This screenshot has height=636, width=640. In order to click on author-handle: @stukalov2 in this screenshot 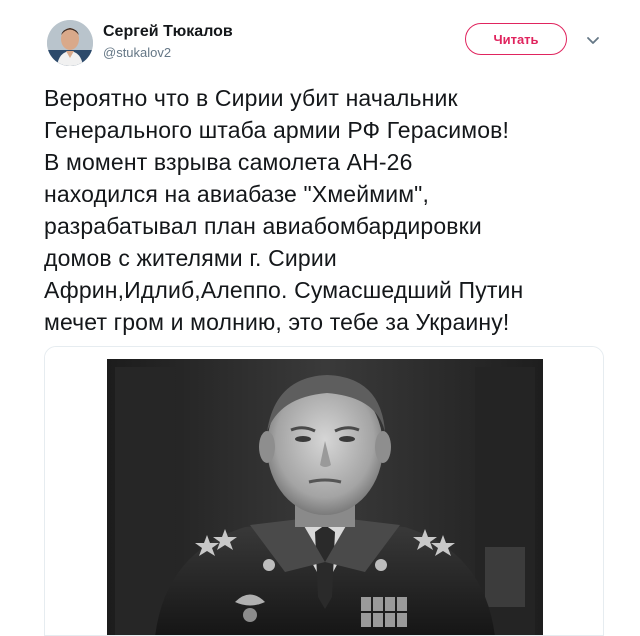, I will do `click(168, 53)`.